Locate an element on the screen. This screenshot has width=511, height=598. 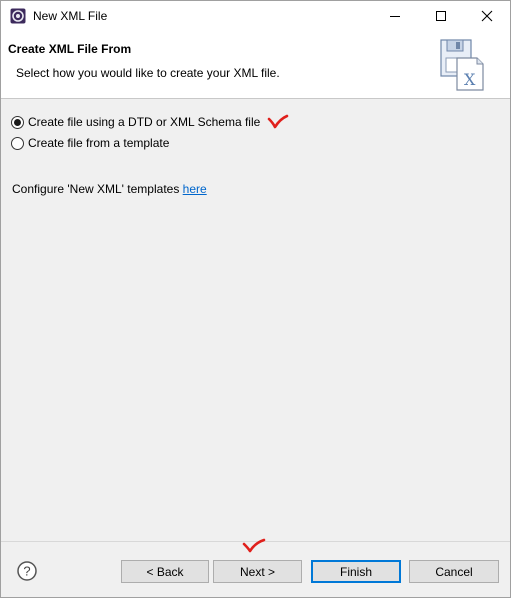
option-template: Create file from a template is located at coordinates (90, 143).